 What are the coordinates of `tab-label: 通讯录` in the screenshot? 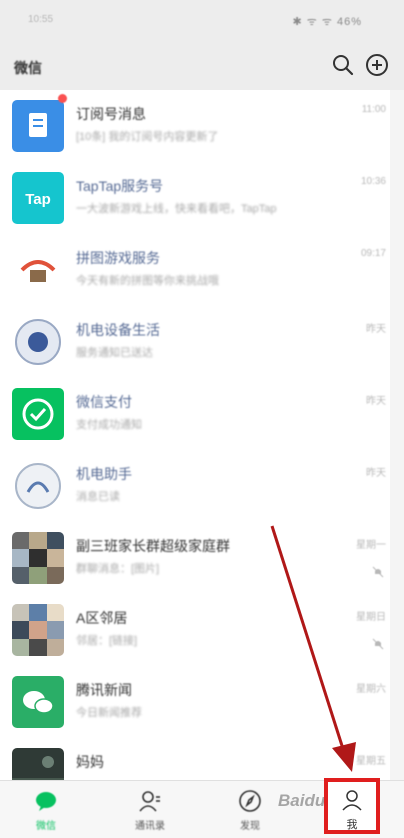 It's located at (150, 826).